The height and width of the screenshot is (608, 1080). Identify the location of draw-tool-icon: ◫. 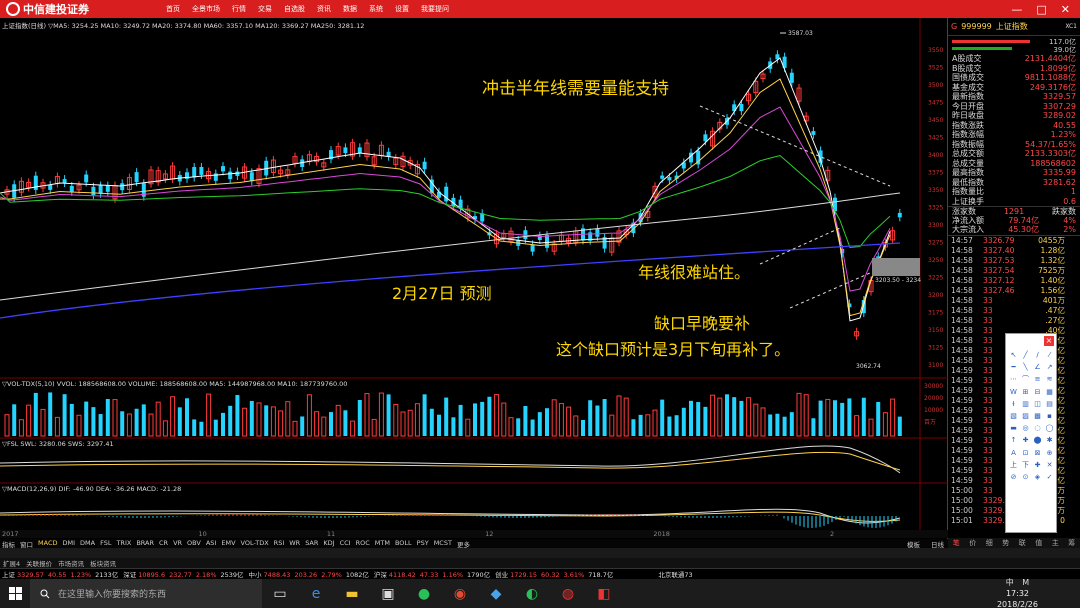
(1037, 404).